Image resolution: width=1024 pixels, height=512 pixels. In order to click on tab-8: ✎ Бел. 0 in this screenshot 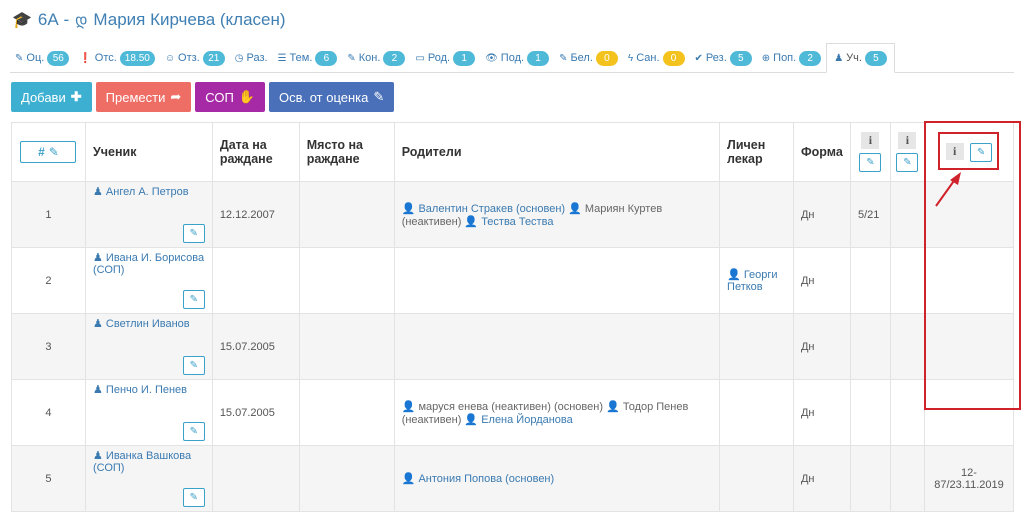, I will do `click(588, 58)`.